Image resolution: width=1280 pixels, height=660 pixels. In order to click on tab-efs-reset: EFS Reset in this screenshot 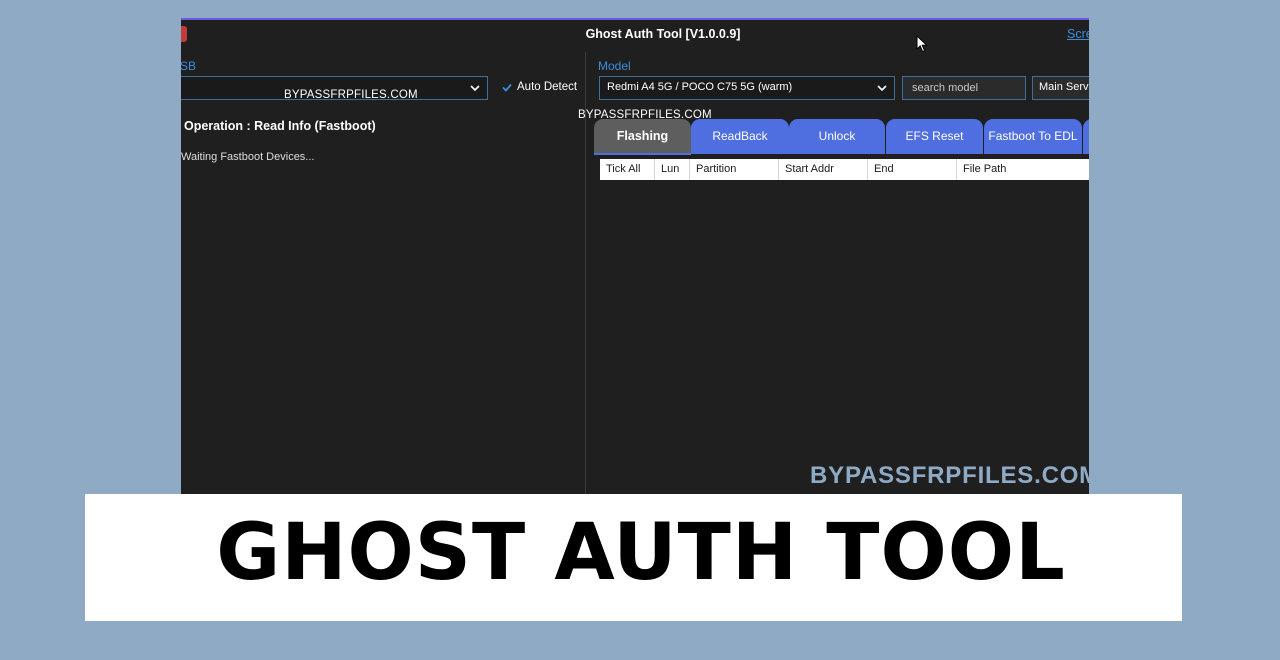, I will do `click(934, 136)`.